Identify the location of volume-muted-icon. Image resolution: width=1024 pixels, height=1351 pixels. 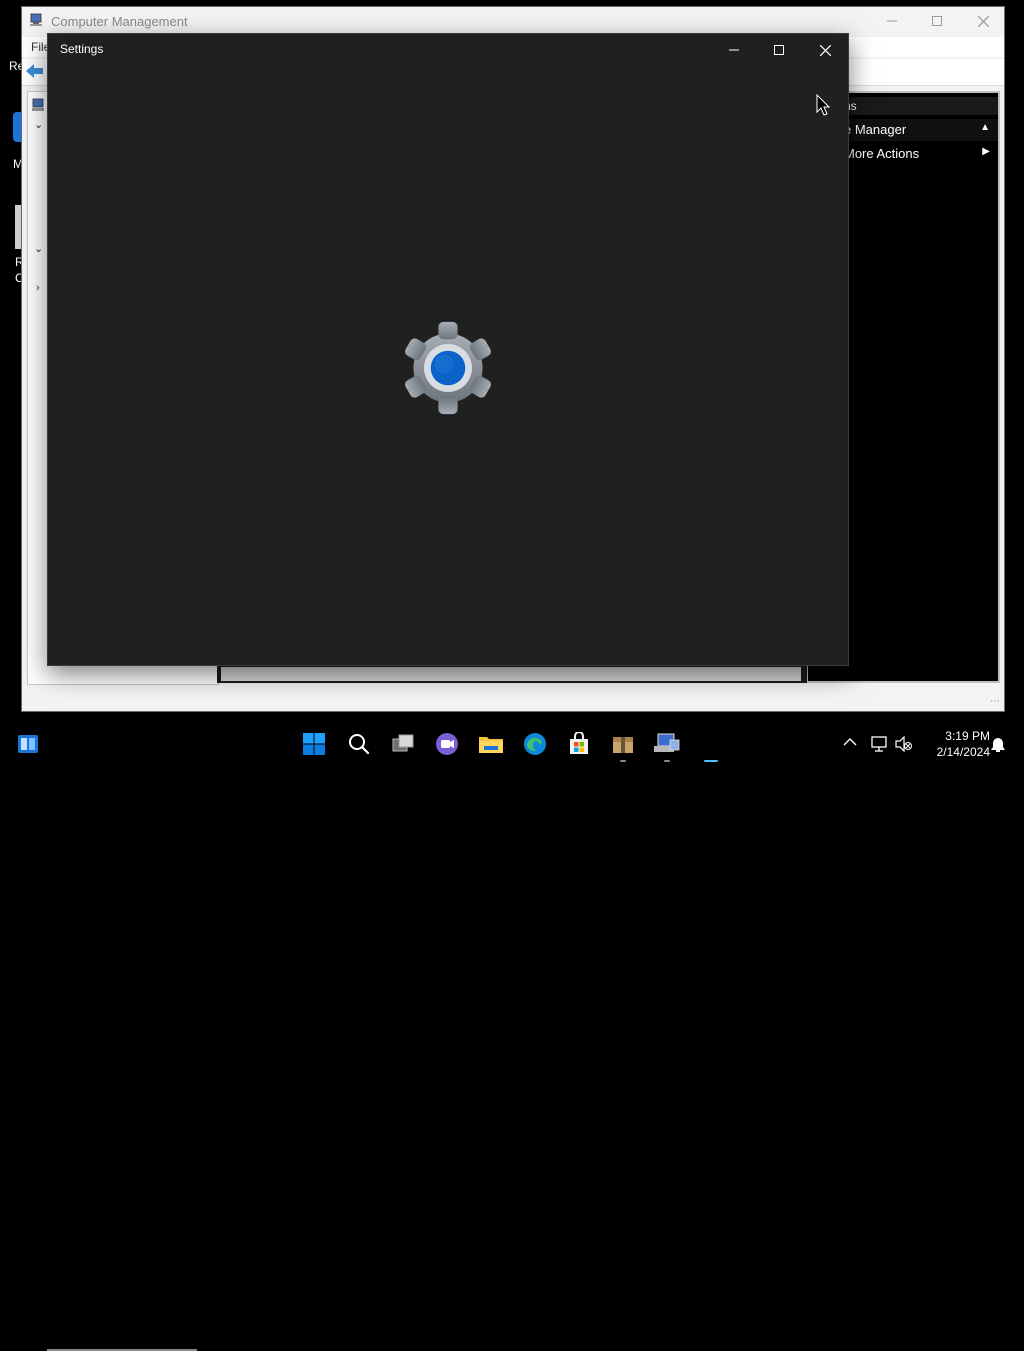
(903, 744).